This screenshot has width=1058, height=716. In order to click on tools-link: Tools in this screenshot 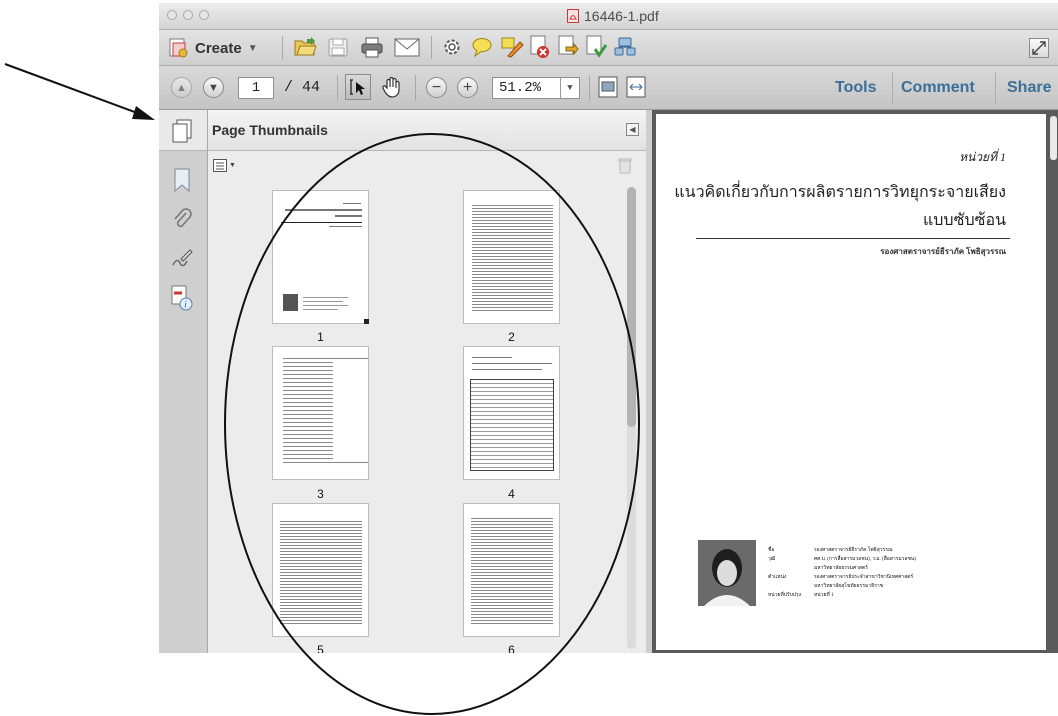, I will do `click(855, 88)`.